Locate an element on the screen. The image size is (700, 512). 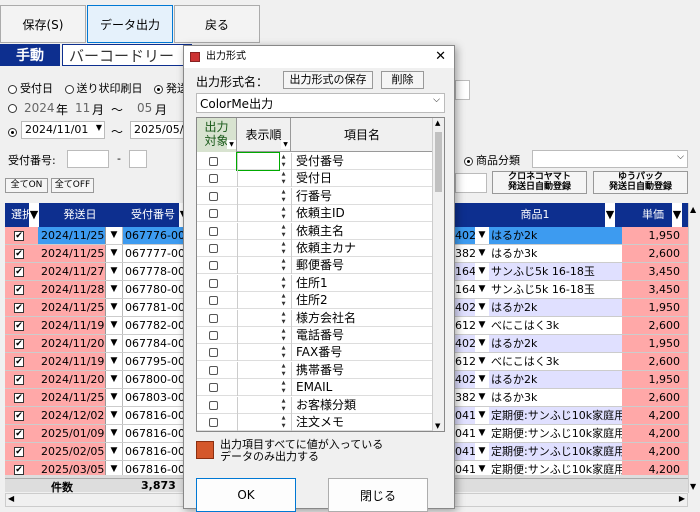
order-no-cell: 067777-001 is located at coordinates (153, 253).